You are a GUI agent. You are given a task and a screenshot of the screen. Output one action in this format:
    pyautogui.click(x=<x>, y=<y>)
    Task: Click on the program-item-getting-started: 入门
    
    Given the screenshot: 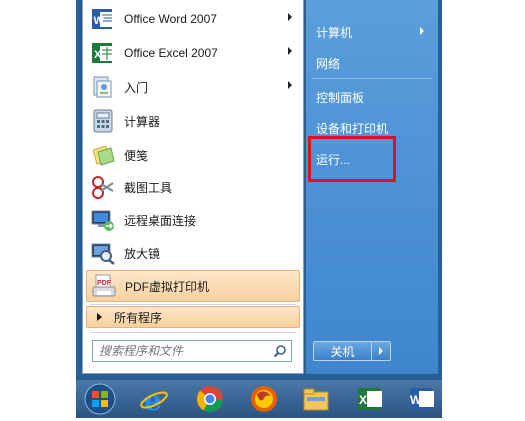 What is the action you would take?
    pyautogui.click(x=193, y=87)
    